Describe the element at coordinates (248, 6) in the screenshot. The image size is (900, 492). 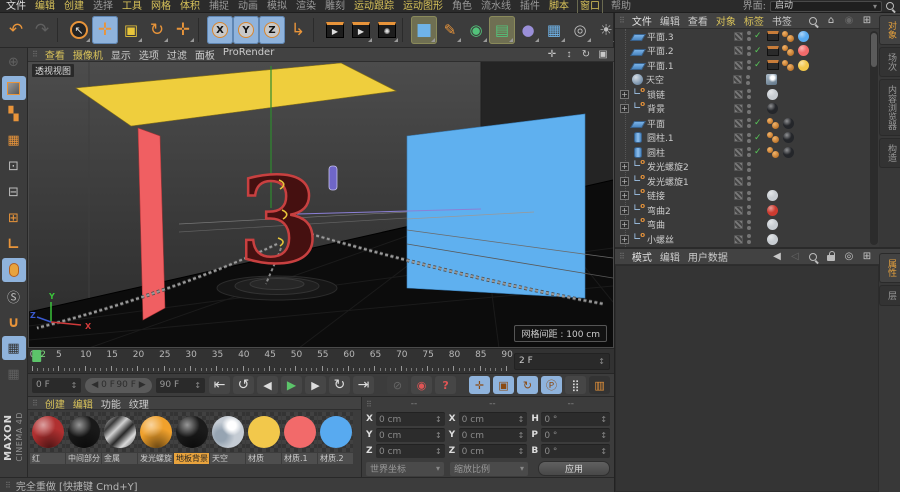
I see `menu-item: 动画` at that location.